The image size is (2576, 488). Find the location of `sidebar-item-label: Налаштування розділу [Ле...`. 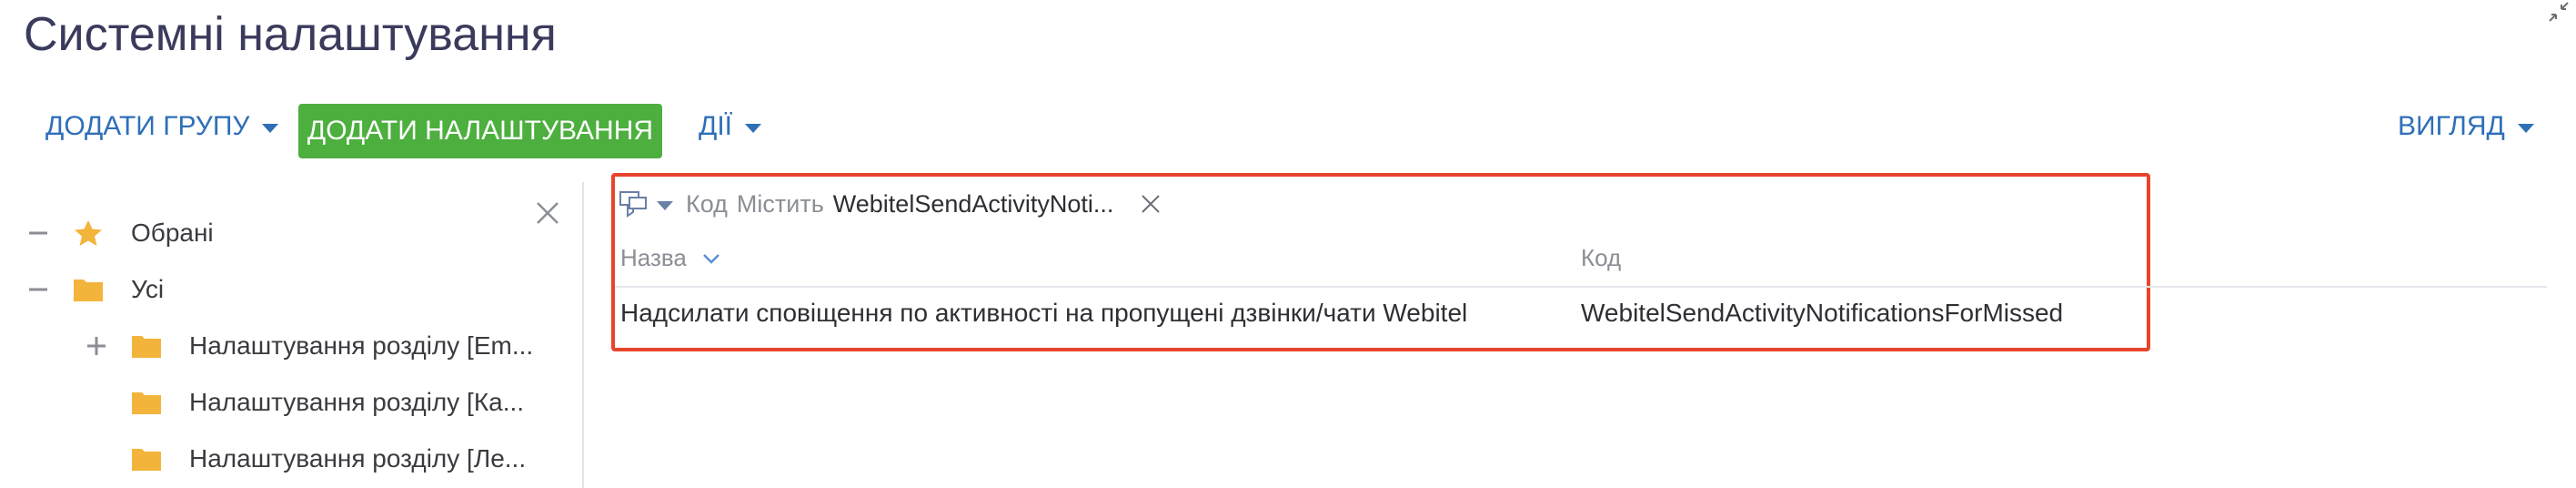

sidebar-item-label: Налаштування розділу [Ле... is located at coordinates (358, 458).